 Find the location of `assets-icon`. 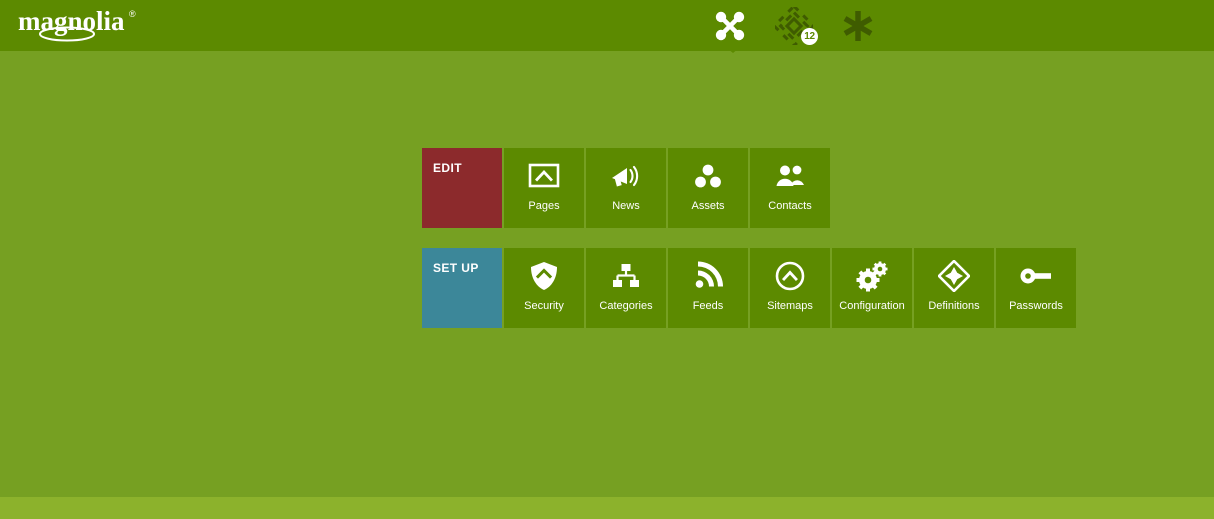

assets-icon is located at coordinates (708, 176).